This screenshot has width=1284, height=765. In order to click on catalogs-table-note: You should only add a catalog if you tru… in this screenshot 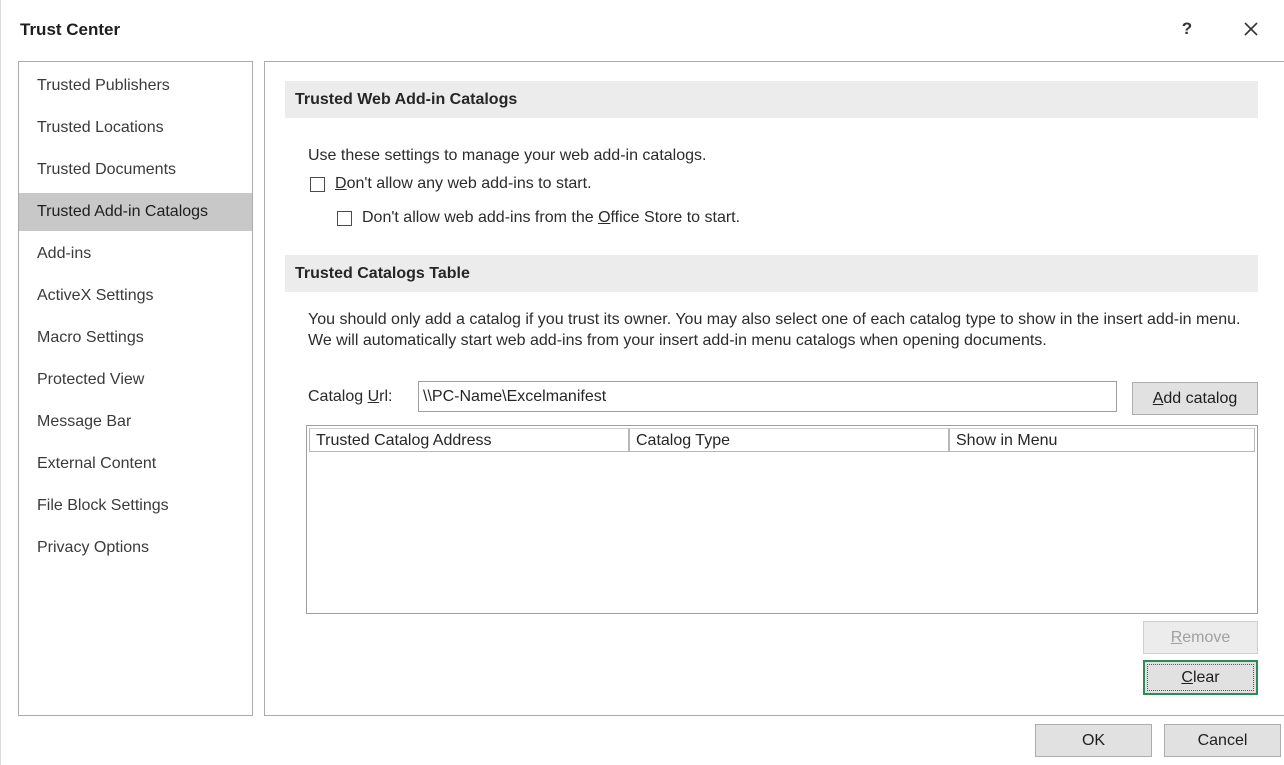, I will do `click(774, 330)`.